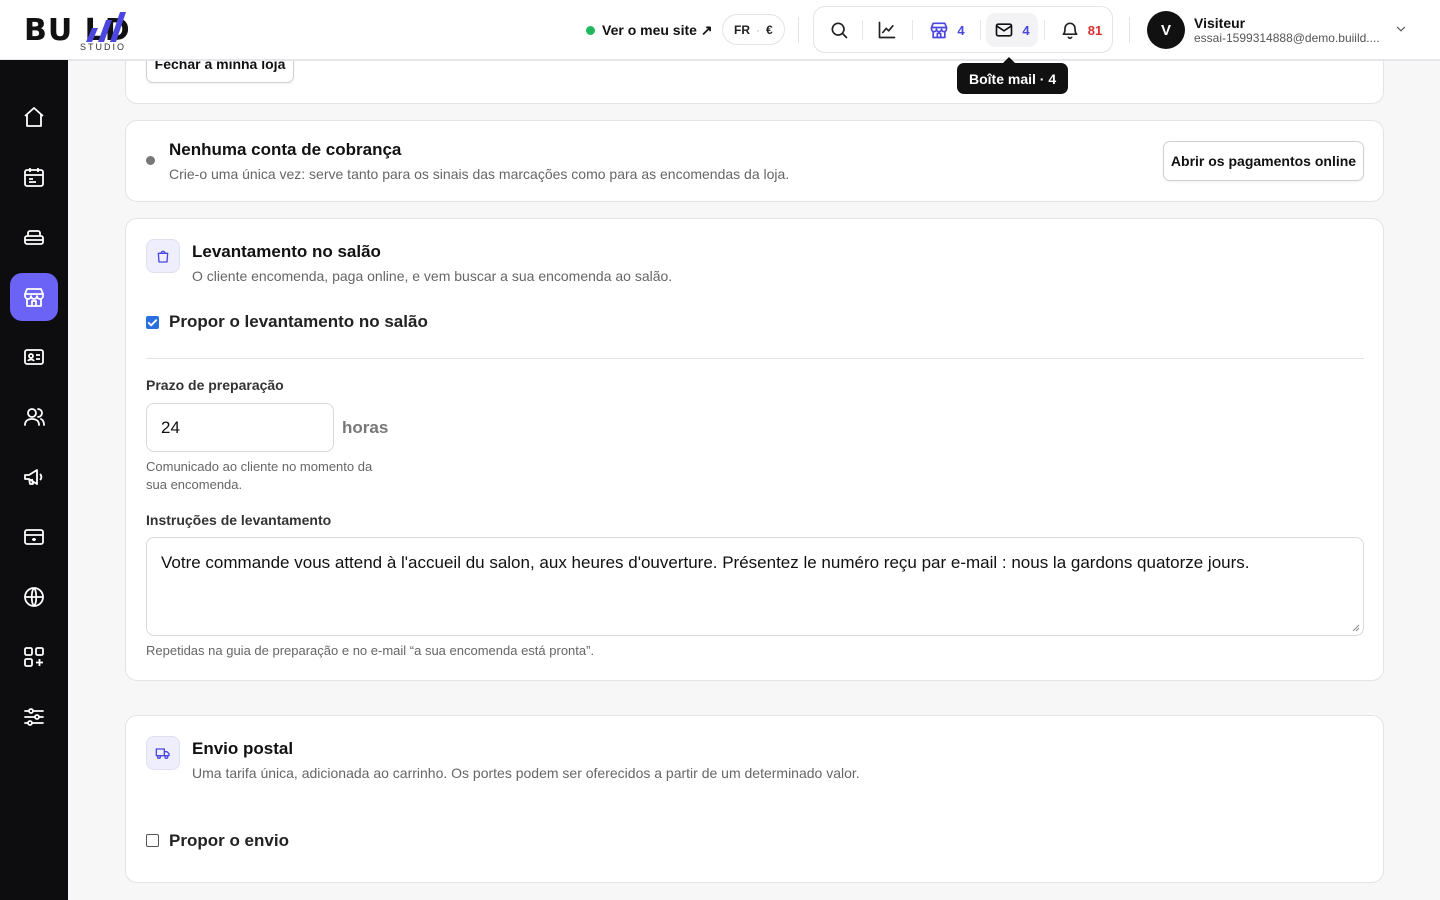 This screenshot has height=900, width=1440. What do you see at coordinates (285, 149) in the screenshot?
I see `billing-title: Nenhuma conta de cobrança` at bounding box center [285, 149].